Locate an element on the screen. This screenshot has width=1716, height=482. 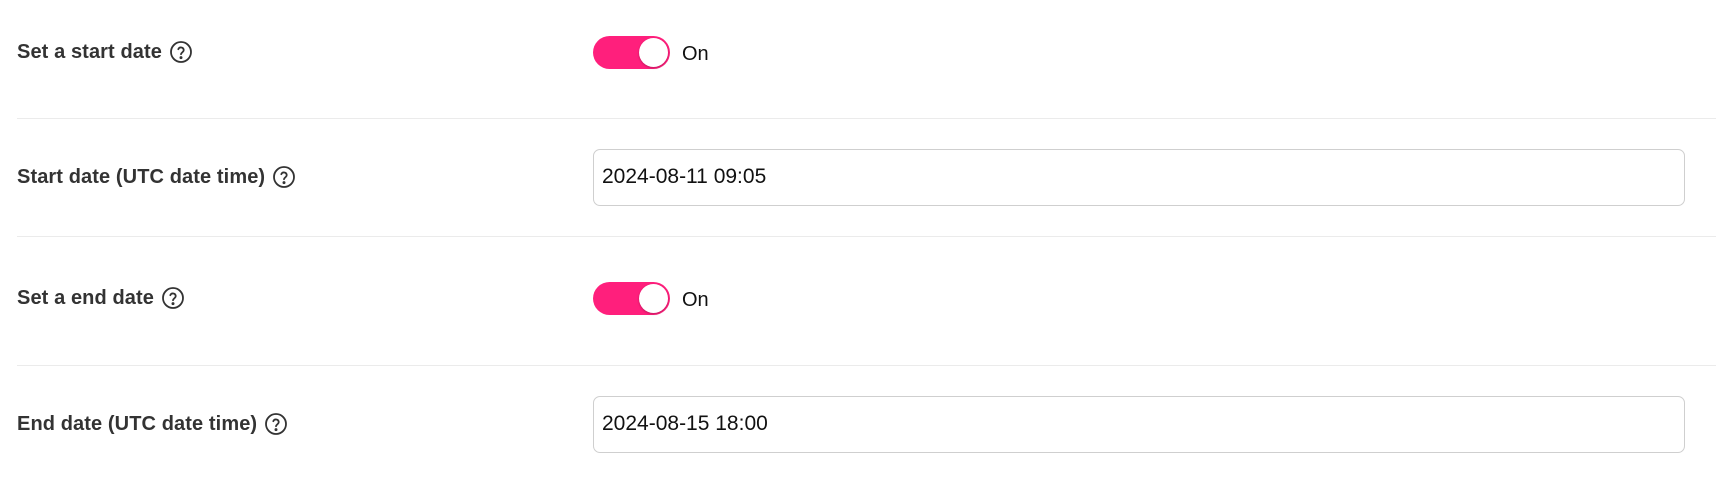
start-toggle-control: On is located at coordinates (651, 52).